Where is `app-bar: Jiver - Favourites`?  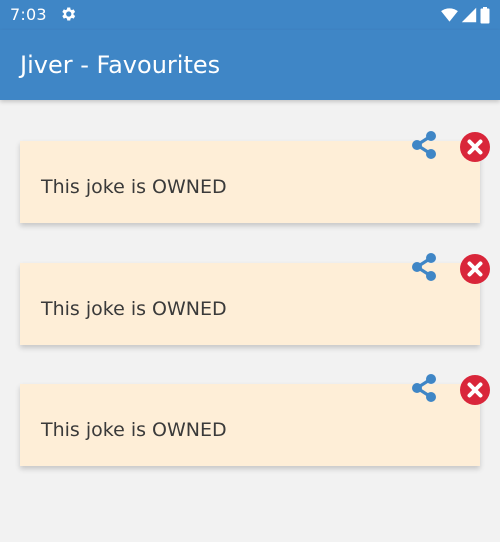 app-bar: Jiver - Favourites is located at coordinates (250, 65).